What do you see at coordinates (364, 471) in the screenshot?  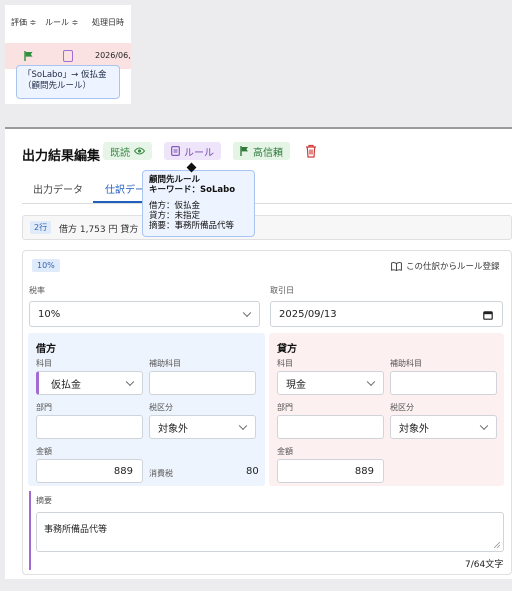 I see `credit-amount-value: 889` at bounding box center [364, 471].